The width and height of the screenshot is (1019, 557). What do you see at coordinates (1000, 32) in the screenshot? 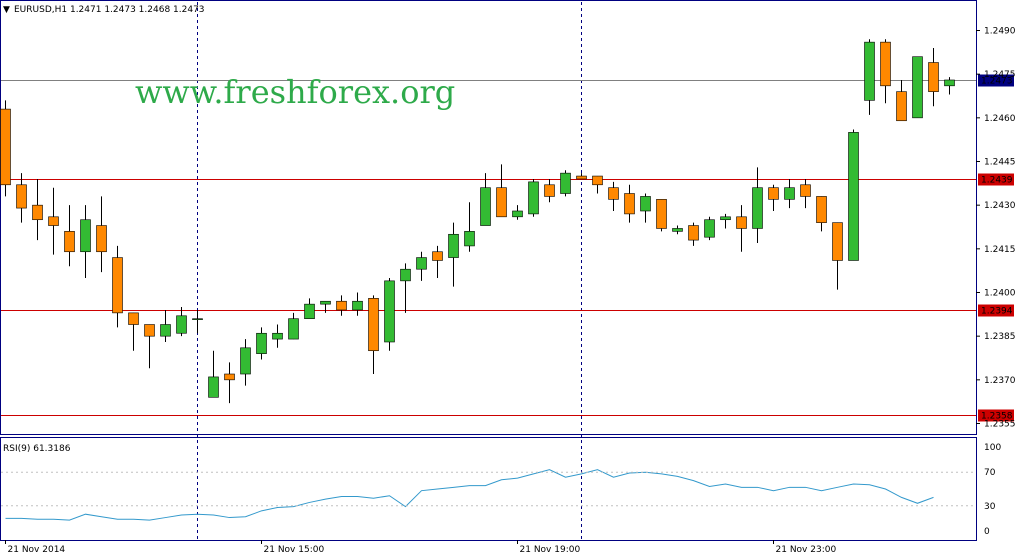
I see `price-tick-label-0: 1.2490` at bounding box center [1000, 32].